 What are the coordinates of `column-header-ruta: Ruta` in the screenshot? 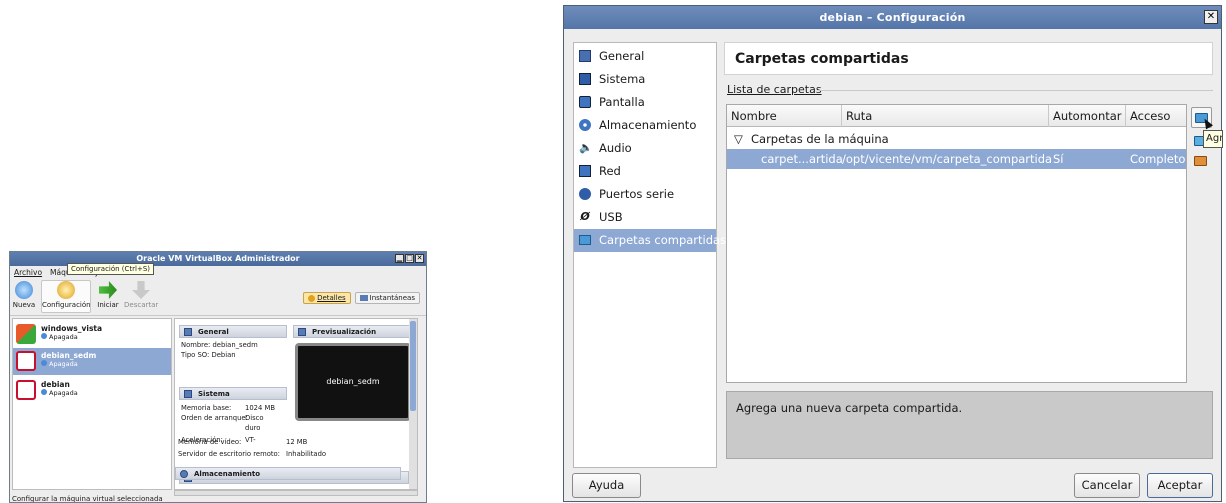 It's located at (945, 116).